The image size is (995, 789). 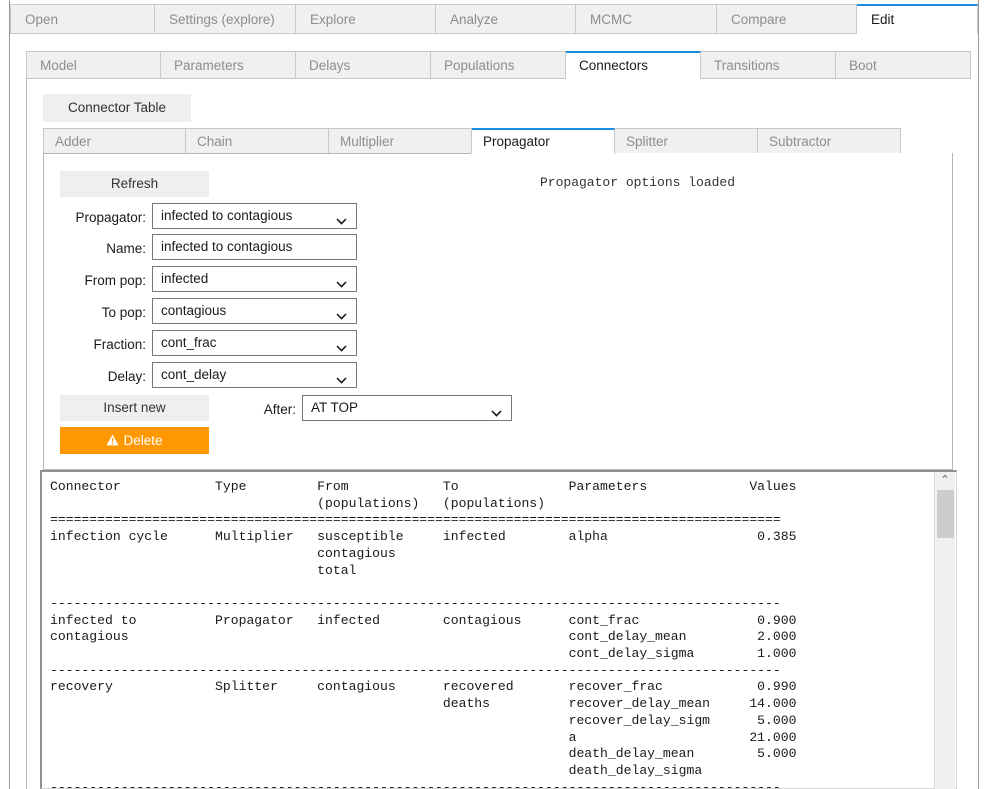 I want to click on delete-button: Delete, so click(x=134, y=440).